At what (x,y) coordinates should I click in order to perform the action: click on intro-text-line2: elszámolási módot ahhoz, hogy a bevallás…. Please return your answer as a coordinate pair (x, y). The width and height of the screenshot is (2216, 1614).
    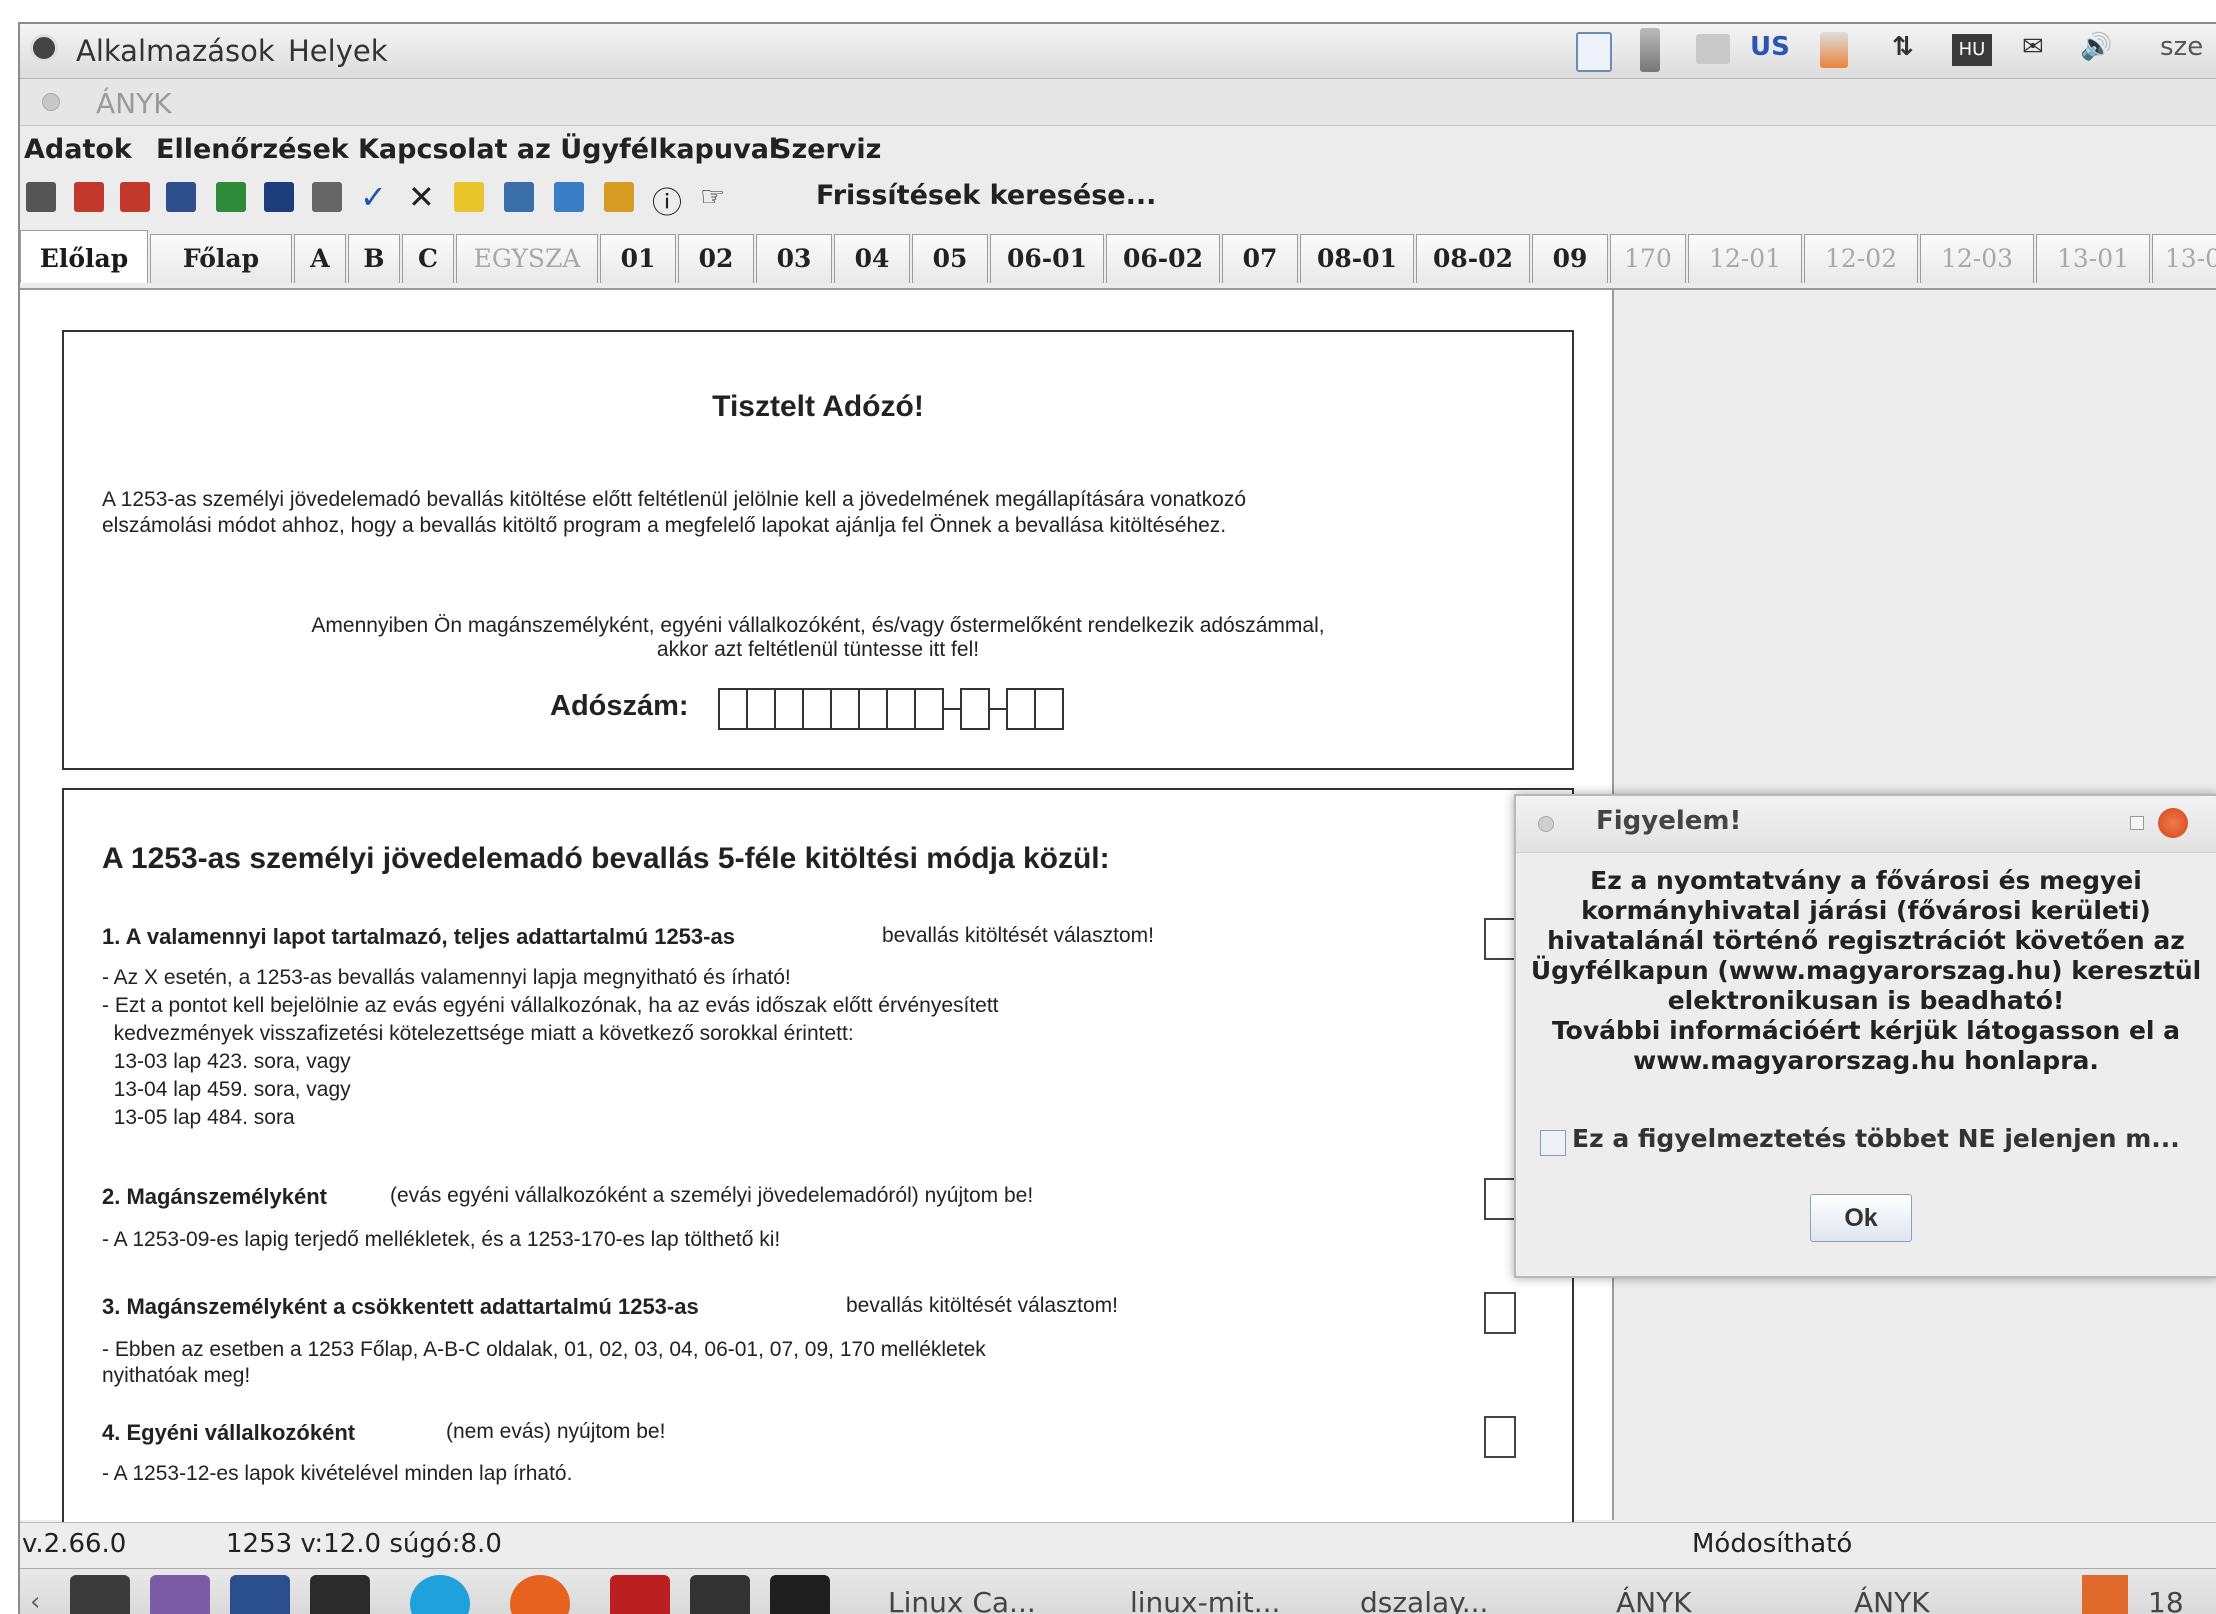
    Looking at the image, I should click on (664, 525).